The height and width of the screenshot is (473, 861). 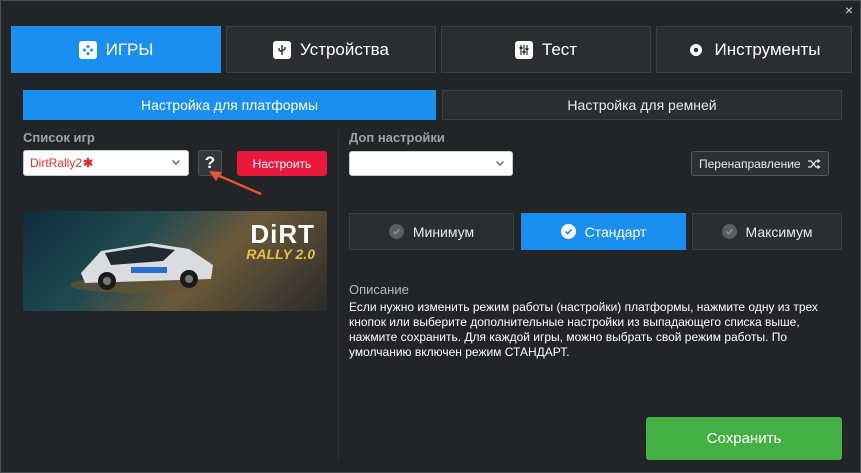 I want to click on mode-minimum-button: Минимум, so click(x=431, y=231).